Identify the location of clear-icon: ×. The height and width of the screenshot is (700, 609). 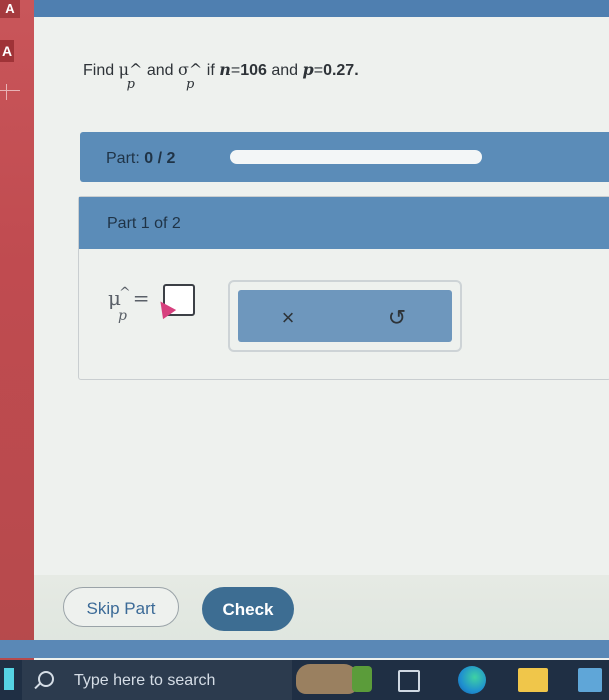
(288, 317).